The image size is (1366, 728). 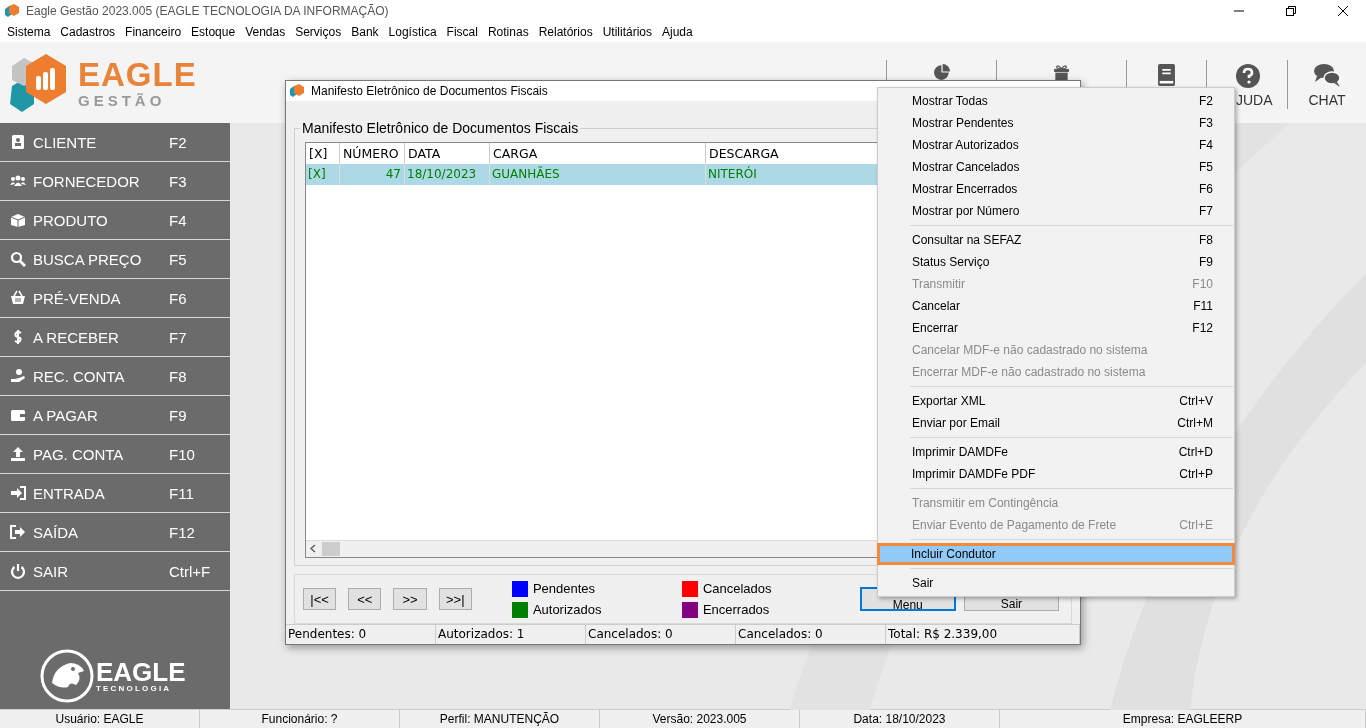 I want to click on dialog-logo-icon, so click(x=297, y=91).